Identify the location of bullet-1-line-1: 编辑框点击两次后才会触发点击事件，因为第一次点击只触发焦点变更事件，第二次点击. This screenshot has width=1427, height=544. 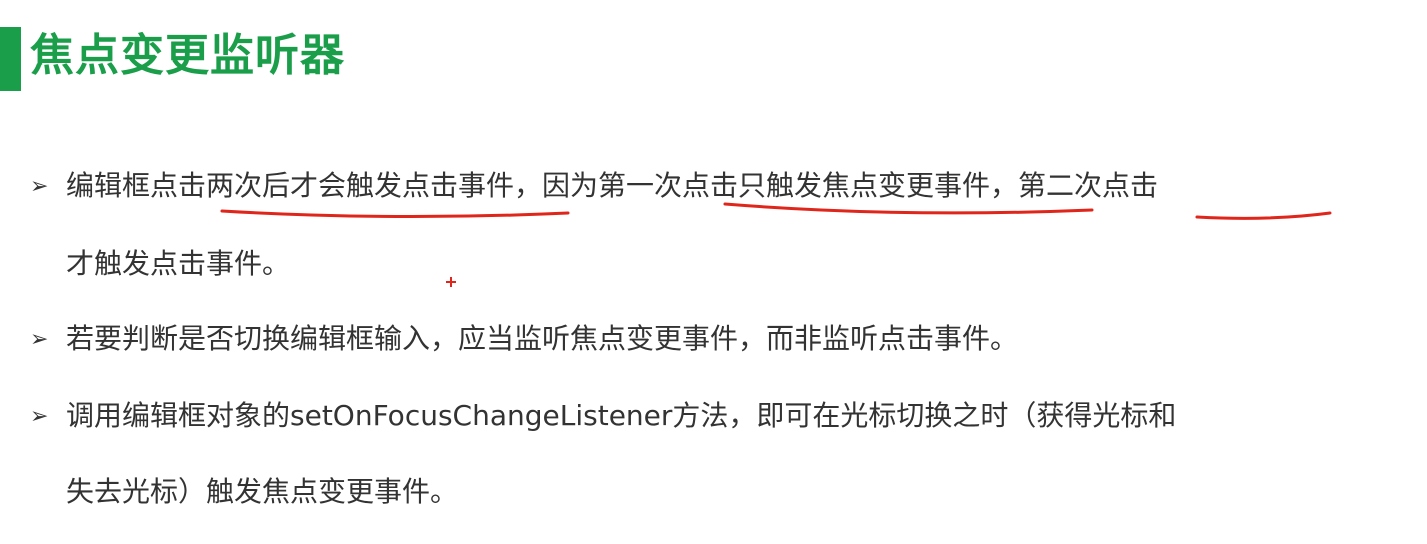
(612, 185).